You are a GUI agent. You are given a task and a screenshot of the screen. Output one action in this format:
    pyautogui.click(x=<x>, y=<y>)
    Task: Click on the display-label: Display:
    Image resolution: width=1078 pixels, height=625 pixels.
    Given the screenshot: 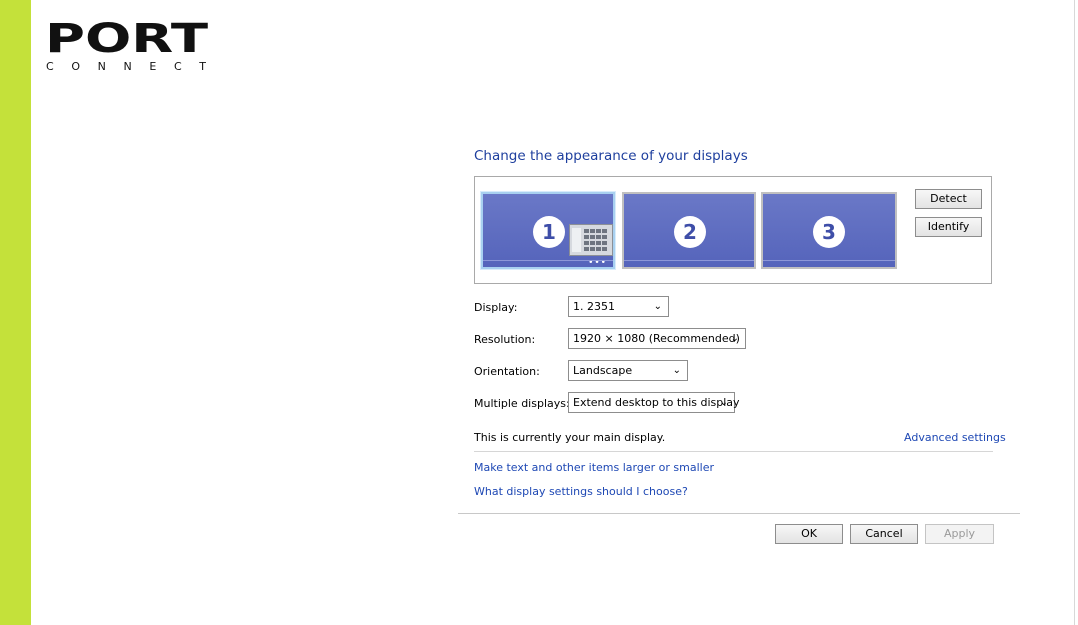 What is the action you would take?
    pyautogui.click(x=496, y=307)
    